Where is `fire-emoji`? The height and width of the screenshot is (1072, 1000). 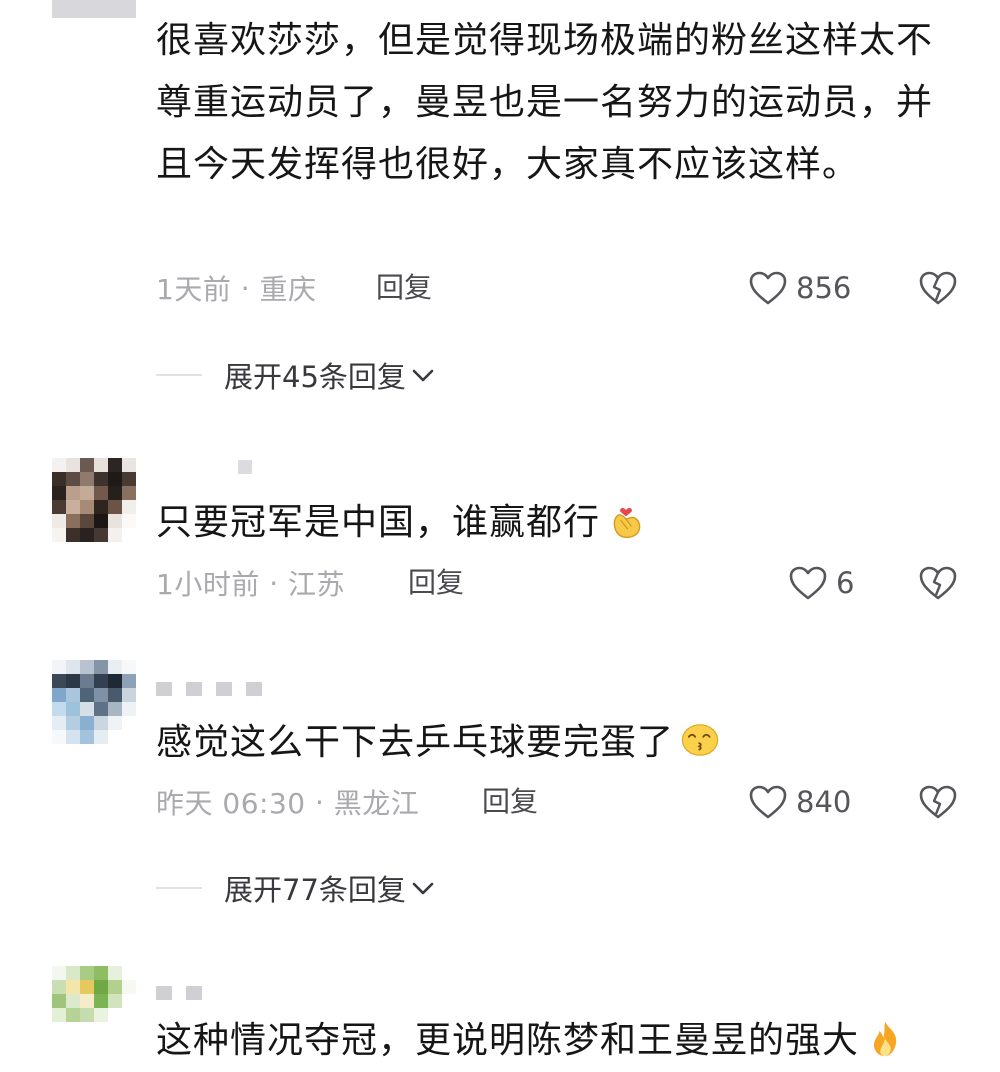 fire-emoji is located at coordinates (885, 1039).